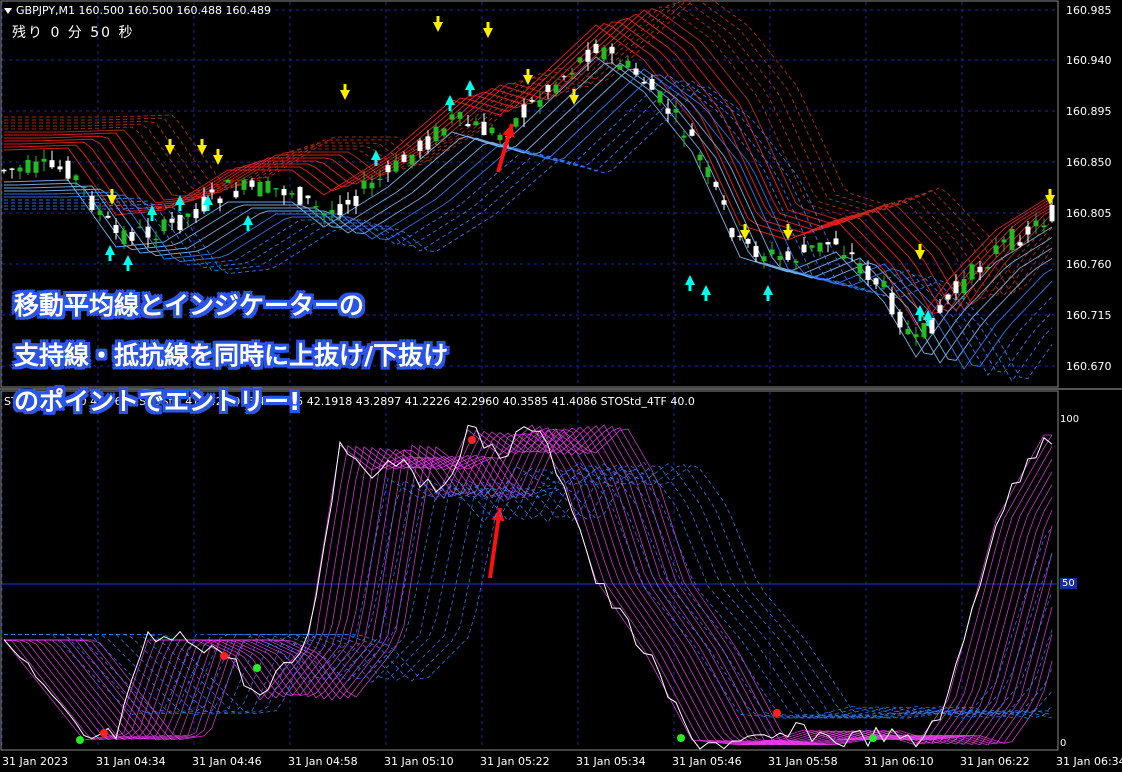 This screenshot has height=772, width=1122. What do you see at coordinates (1089, 60) in the screenshot?
I see `price-label: 160.940` at bounding box center [1089, 60].